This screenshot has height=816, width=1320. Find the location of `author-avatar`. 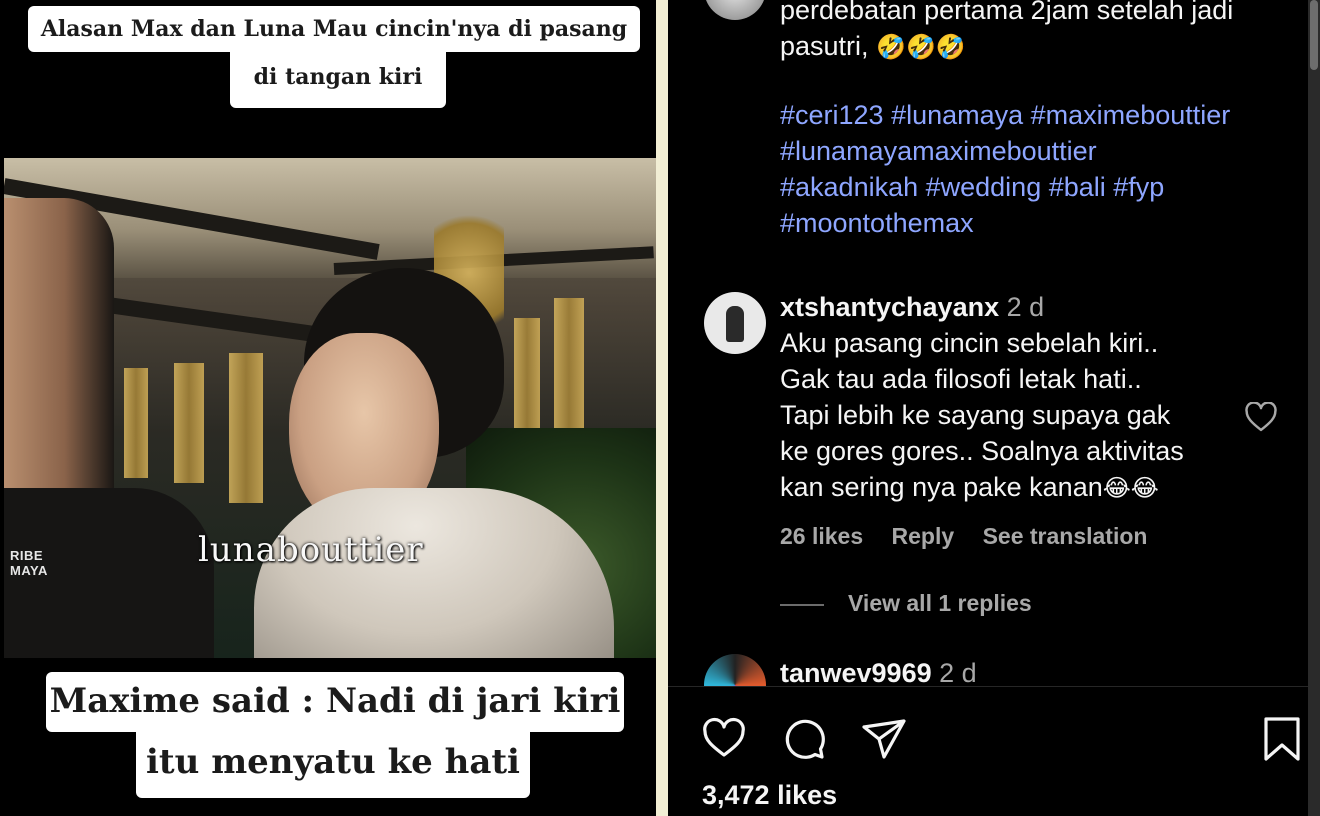

author-avatar is located at coordinates (735, 10).